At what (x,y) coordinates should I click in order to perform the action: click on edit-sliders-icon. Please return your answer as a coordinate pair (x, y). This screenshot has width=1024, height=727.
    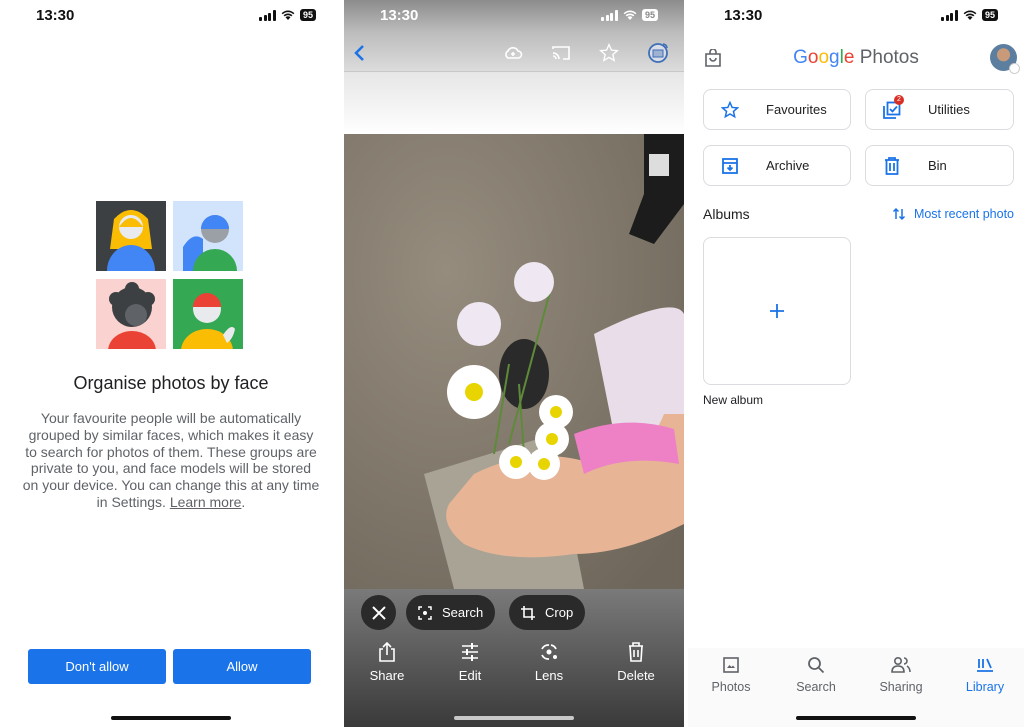
    Looking at the image, I should click on (470, 652).